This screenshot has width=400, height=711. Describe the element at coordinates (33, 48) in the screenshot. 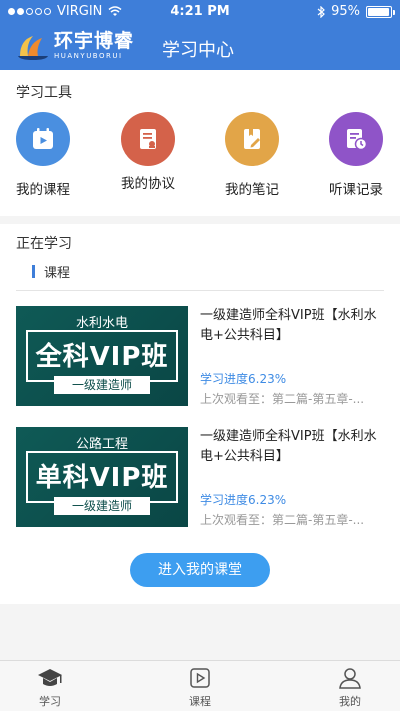

I see `brand-logo-icon` at that location.